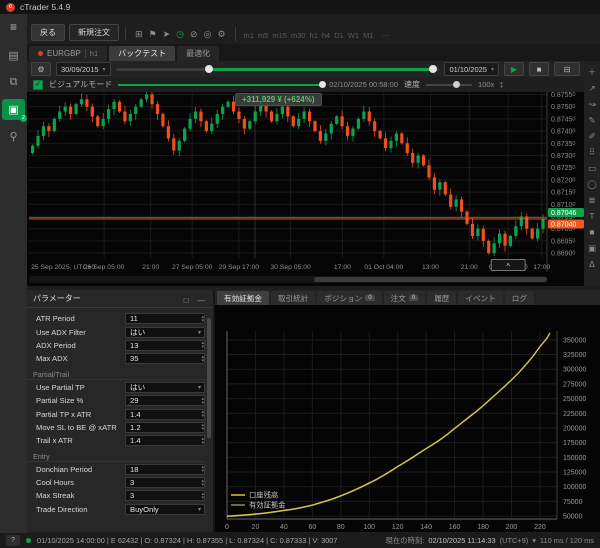 The height and width of the screenshot is (548, 600). What do you see at coordinates (449, 85) in the screenshot?
I see `speed-slider` at bounding box center [449, 85].